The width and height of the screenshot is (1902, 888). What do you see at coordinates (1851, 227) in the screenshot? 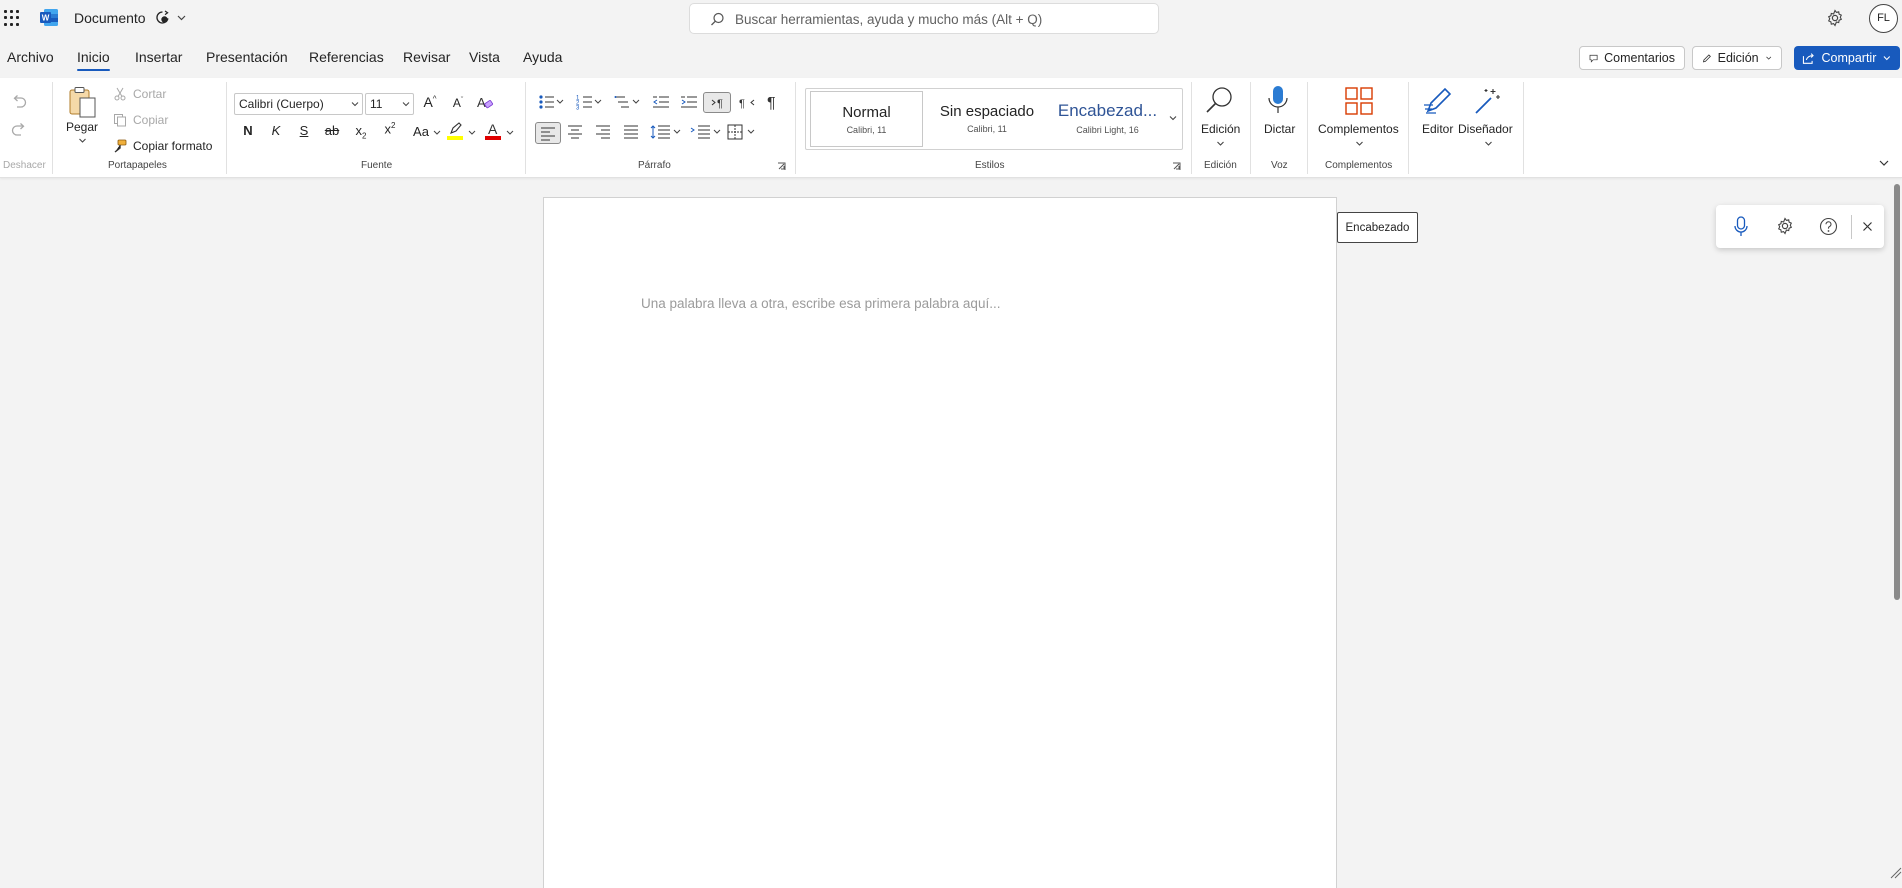
I see `toolbar-divider` at bounding box center [1851, 227].